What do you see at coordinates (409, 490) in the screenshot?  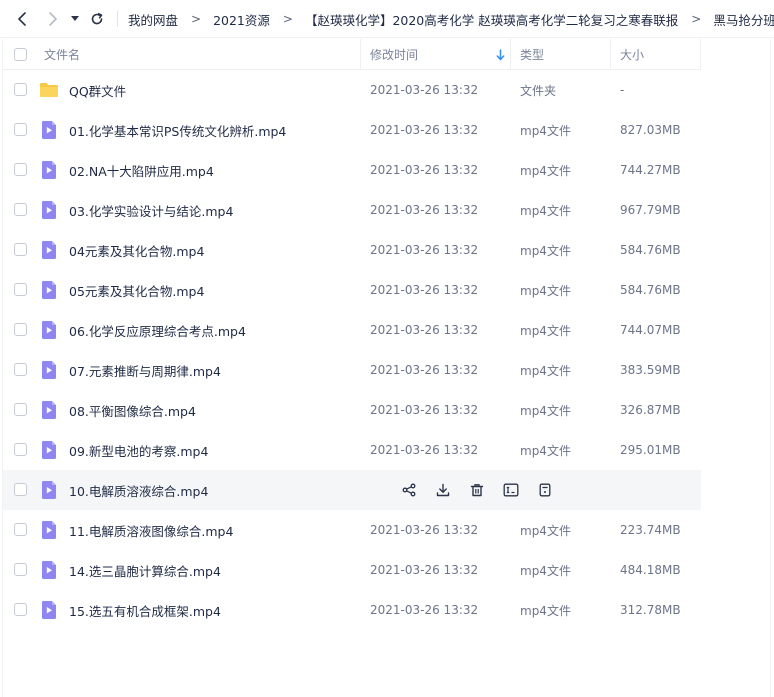 I see `share-icon` at bounding box center [409, 490].